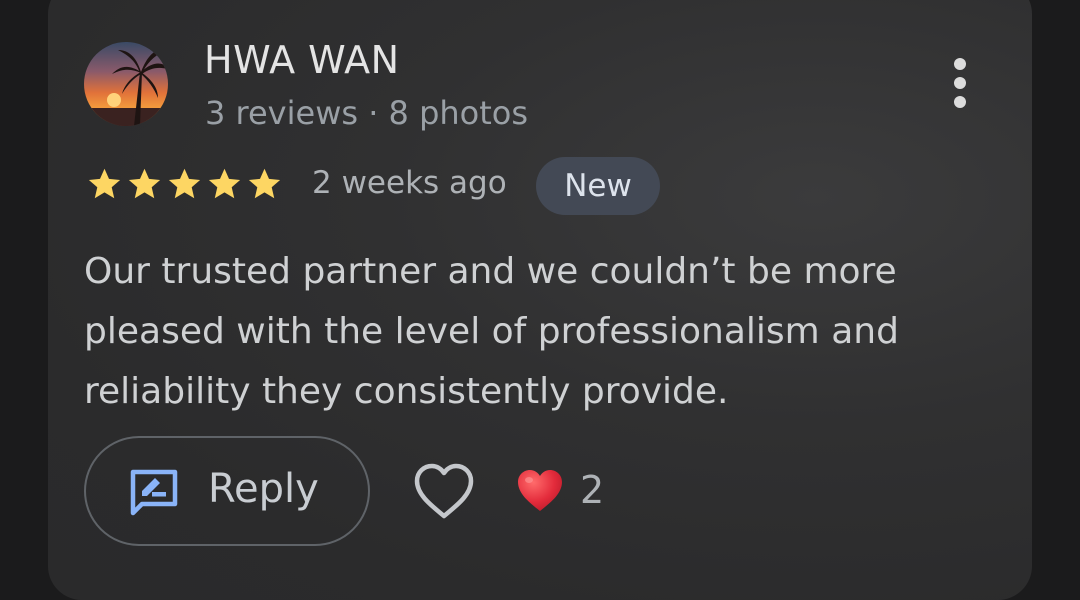 The width and height of the screenshot is (1080, 600). I want to click on more-vert-icon, so click(960, 84).